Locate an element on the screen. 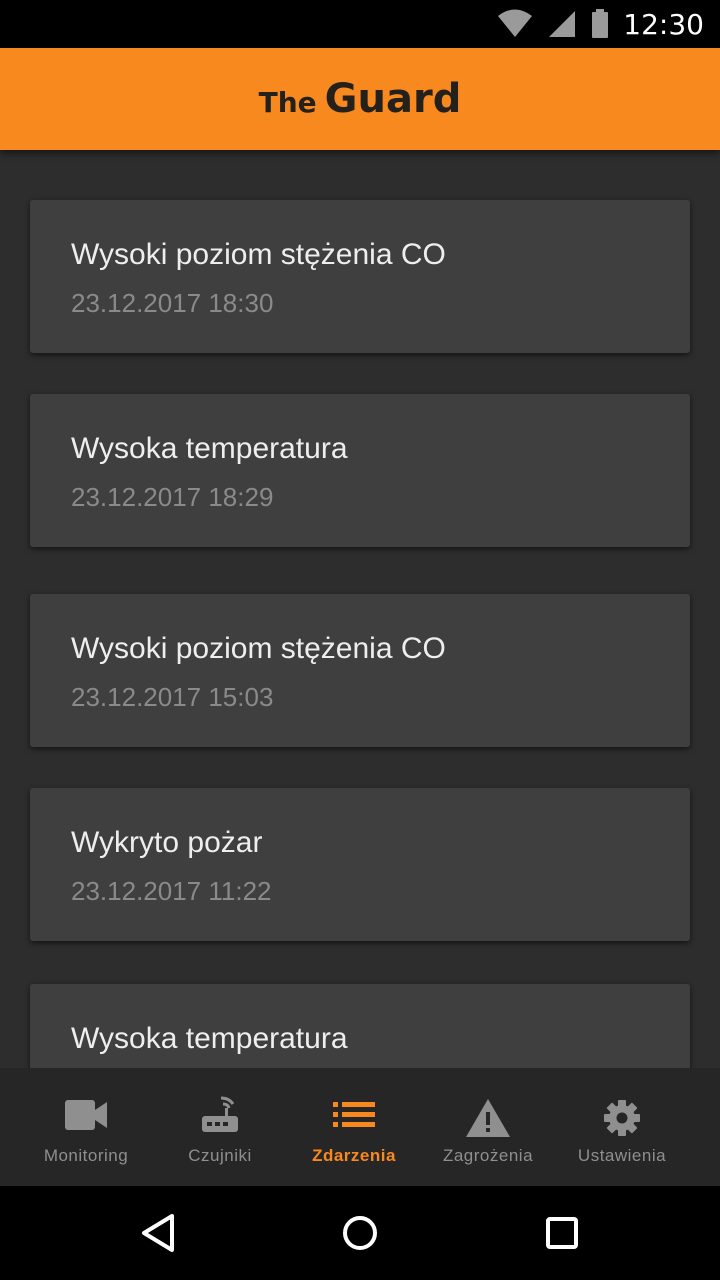 The height and width of the screenshot is (1280, 720). event-time: 23.12.2017 18:30 is located at coordinates (172, 303).